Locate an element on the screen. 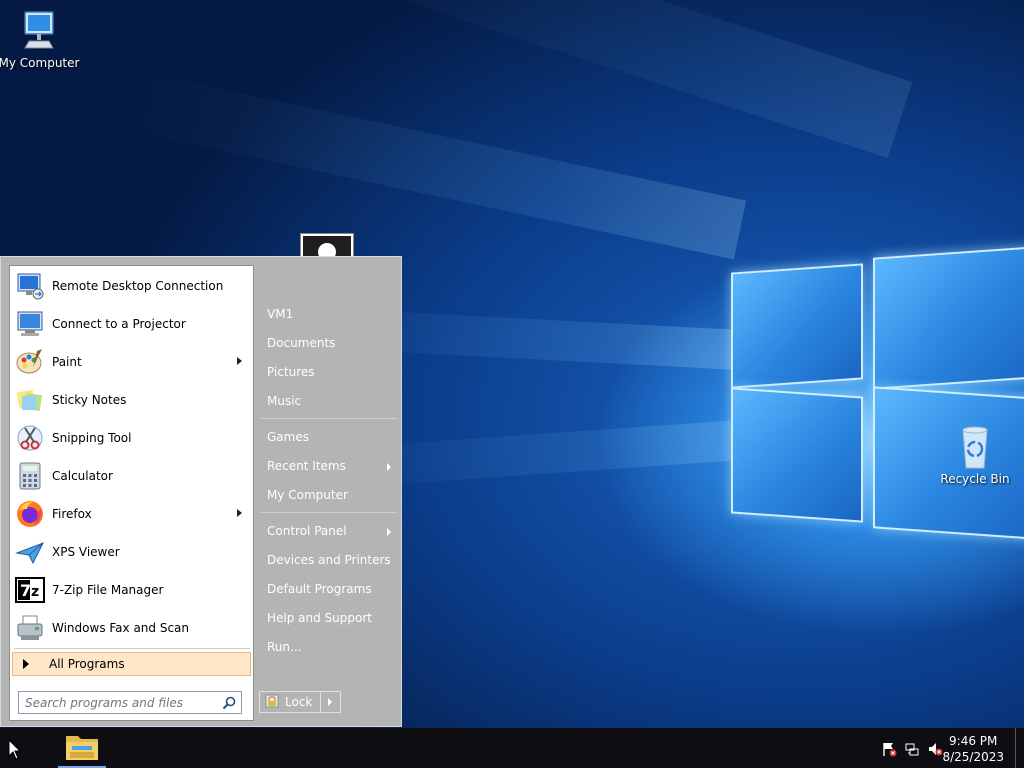  desktop-icon-recycle-bin: Recycle Bin is located at coordinates (975, 455).